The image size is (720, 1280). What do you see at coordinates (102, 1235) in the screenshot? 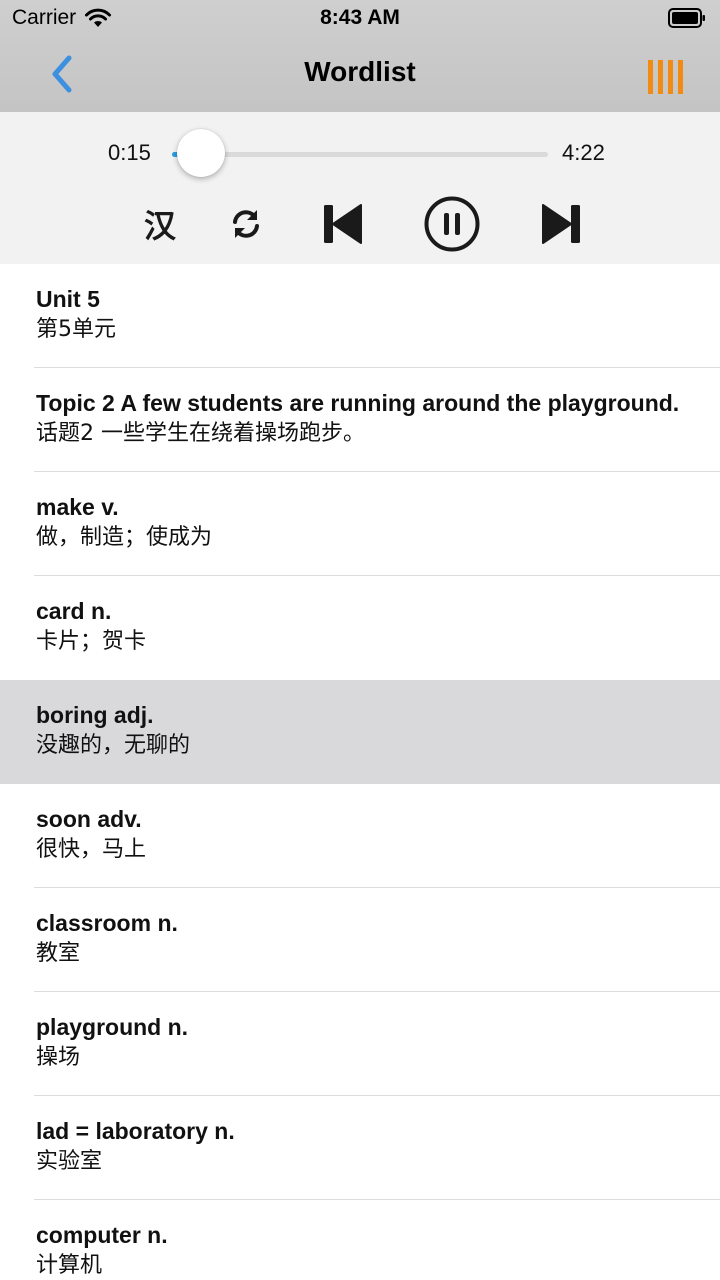
I see `word-term: computer n.` at bounding box center [102, 1235].